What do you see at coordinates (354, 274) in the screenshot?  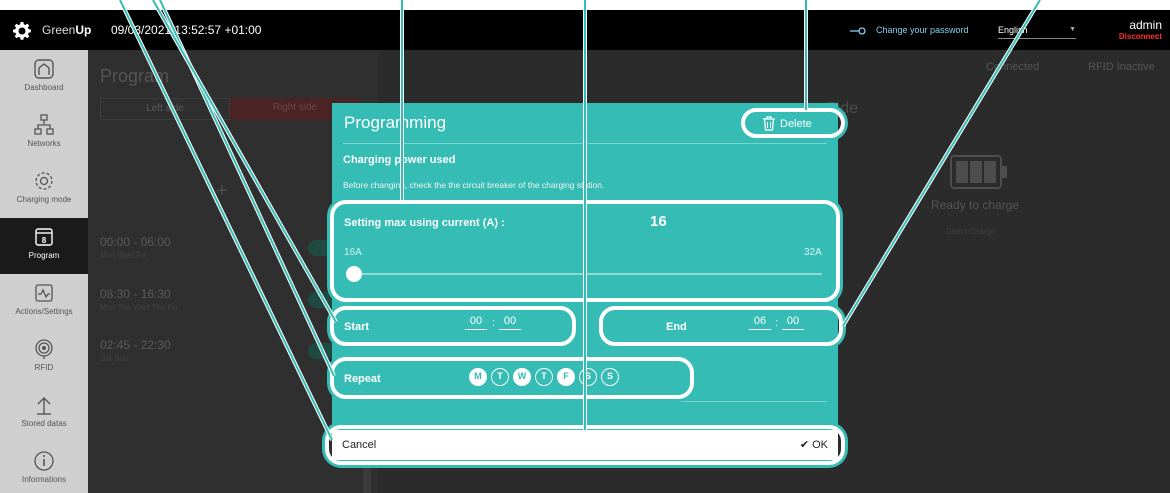 I see `current-slider-thumb` at bounding box center [354, 274].